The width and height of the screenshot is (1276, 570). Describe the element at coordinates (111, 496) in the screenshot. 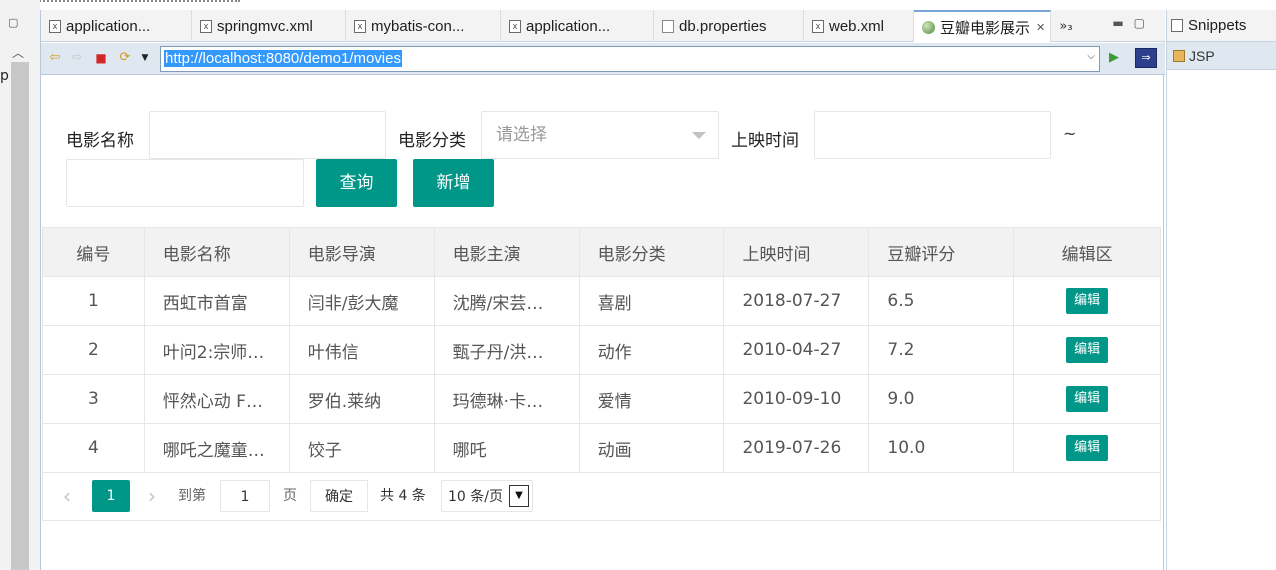

I see `page-number-current: 1` at that location.